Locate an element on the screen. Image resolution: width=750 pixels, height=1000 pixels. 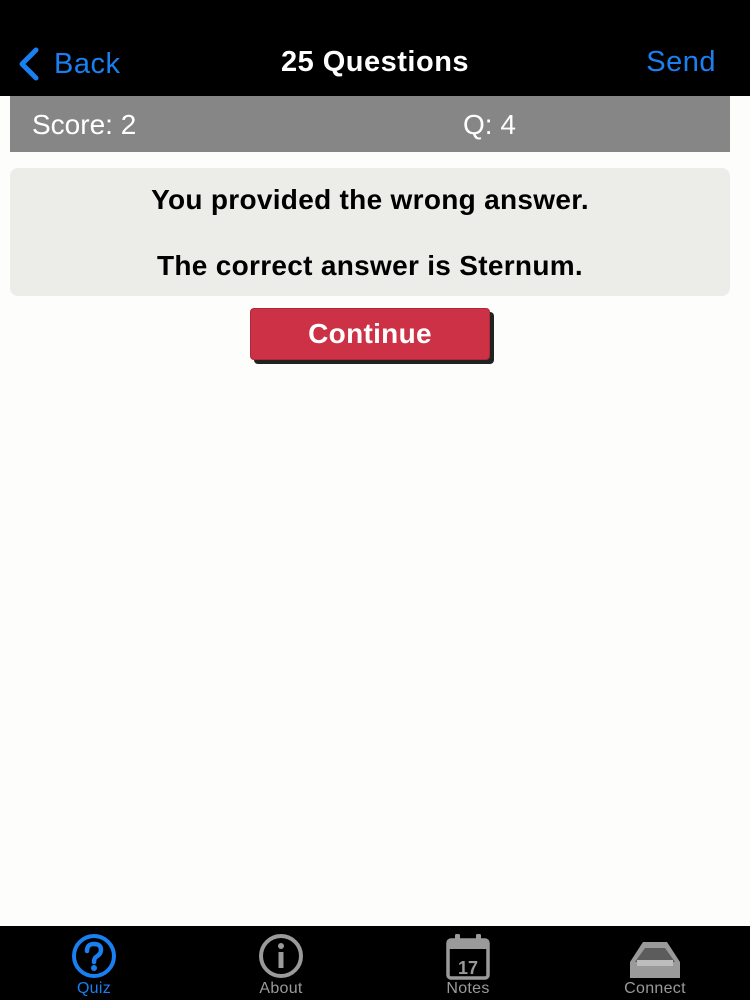
tab-connect: Connect is located at coordinates (655, 963).